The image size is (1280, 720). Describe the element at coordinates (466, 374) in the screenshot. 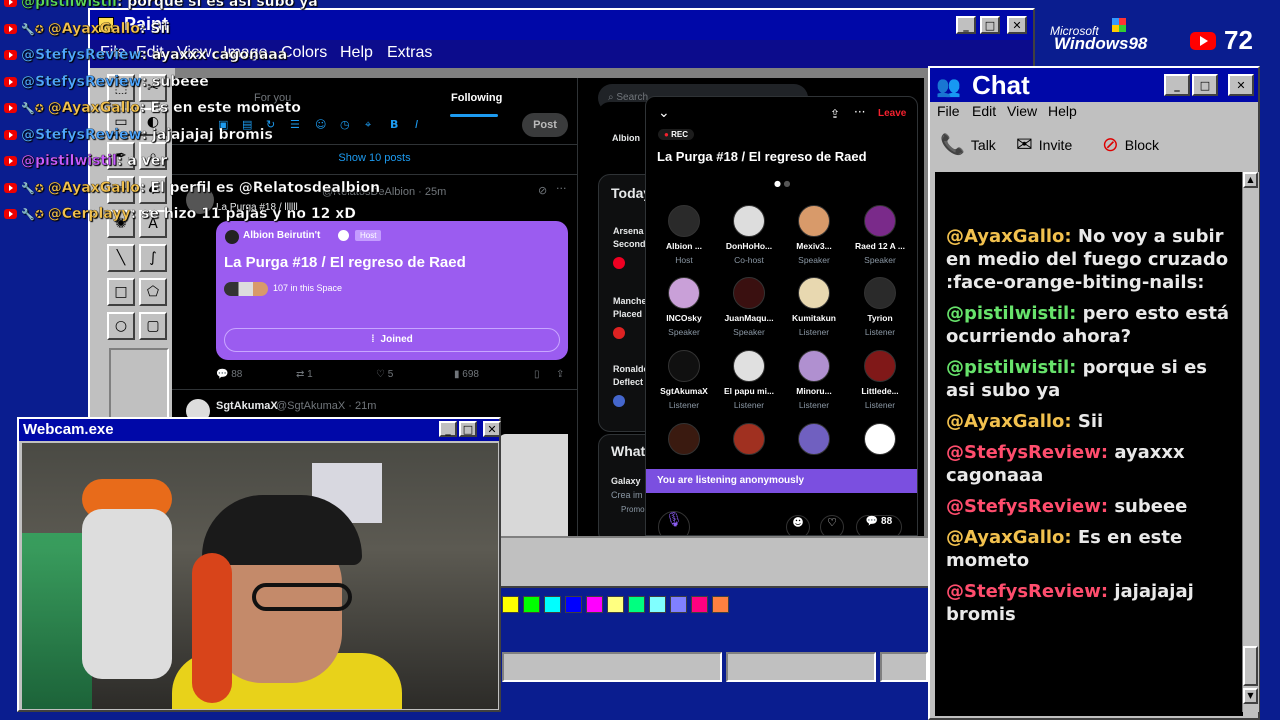

I see `view-count: ▮ 698` at that location.